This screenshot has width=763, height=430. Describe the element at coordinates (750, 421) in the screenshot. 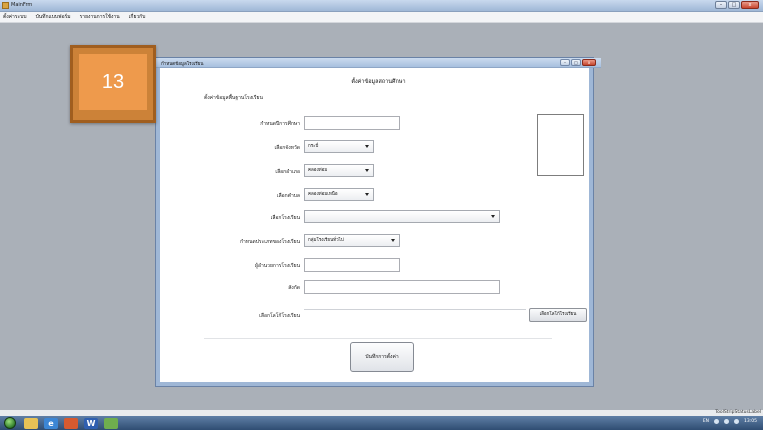

I see `clock: 13:05` at that location.